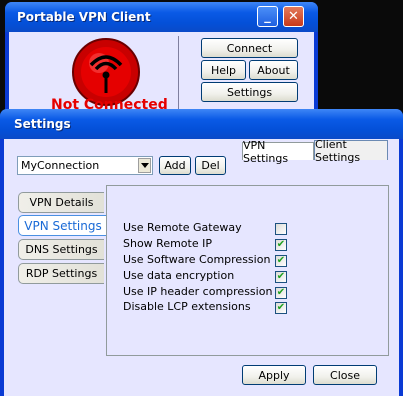 This screenshot has height=396, width=403. What do you see at coordinates (278, 152) in the screenshot?
I see `tab-vpn-settings: VPN Settings` at bounding box center [278, 152].